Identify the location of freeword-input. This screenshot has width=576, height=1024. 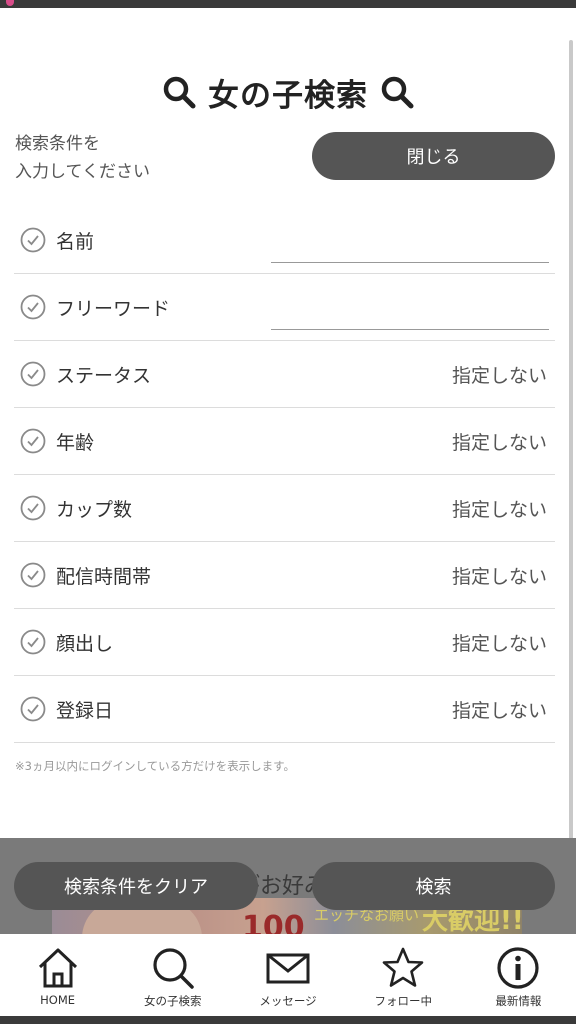
(410, 318).